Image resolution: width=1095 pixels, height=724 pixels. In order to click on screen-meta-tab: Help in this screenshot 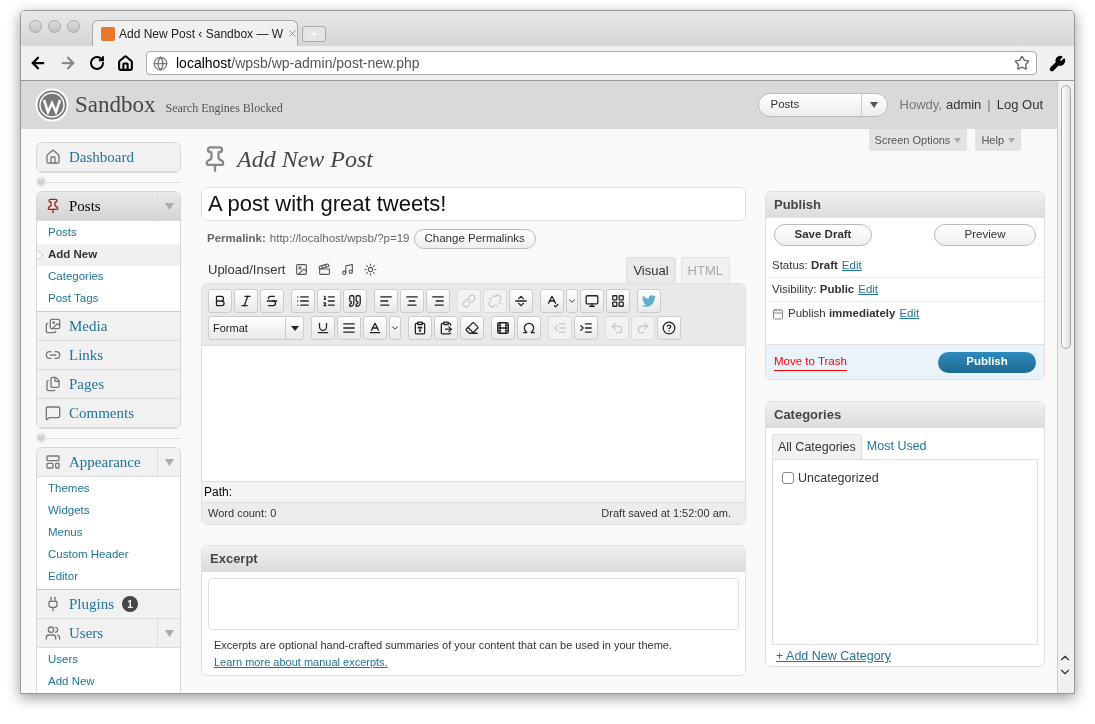, I will do `click(998, 140)`.